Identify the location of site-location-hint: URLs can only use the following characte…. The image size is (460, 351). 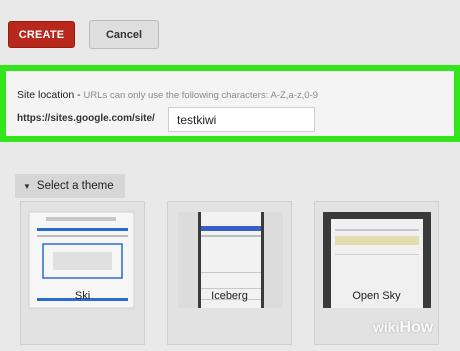
(200, 95).